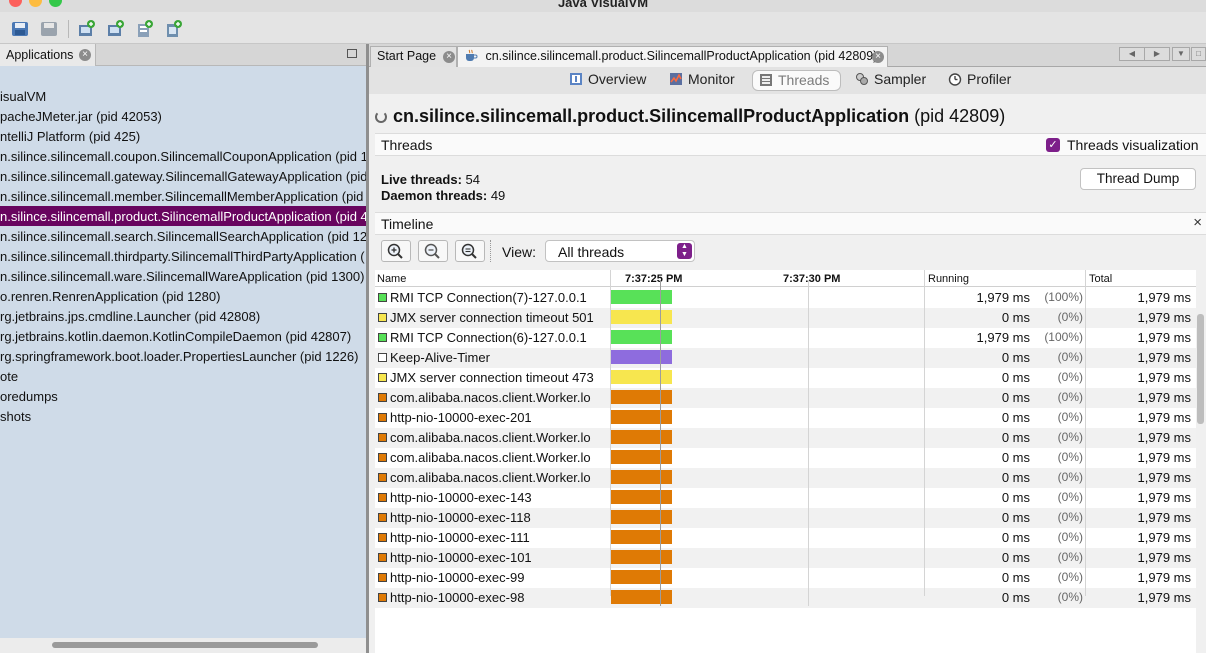  I want to click on add-vm-coredump-icon, so click(144, 29).